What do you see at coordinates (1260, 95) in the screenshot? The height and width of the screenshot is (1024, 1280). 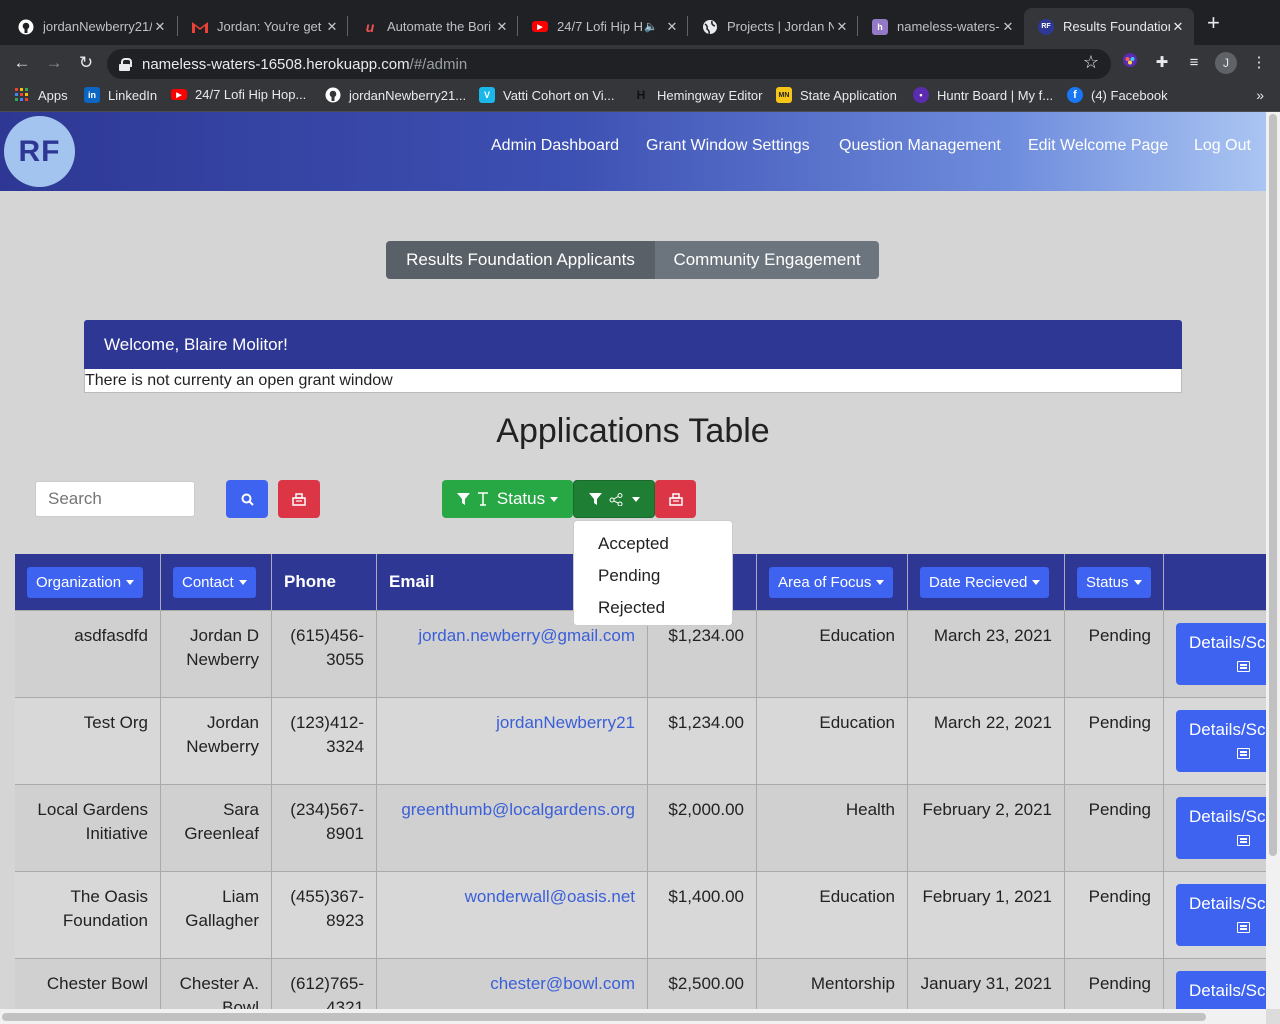 I see `bookmarks-overflow-icon: »` at bounding box center [1260, 95].